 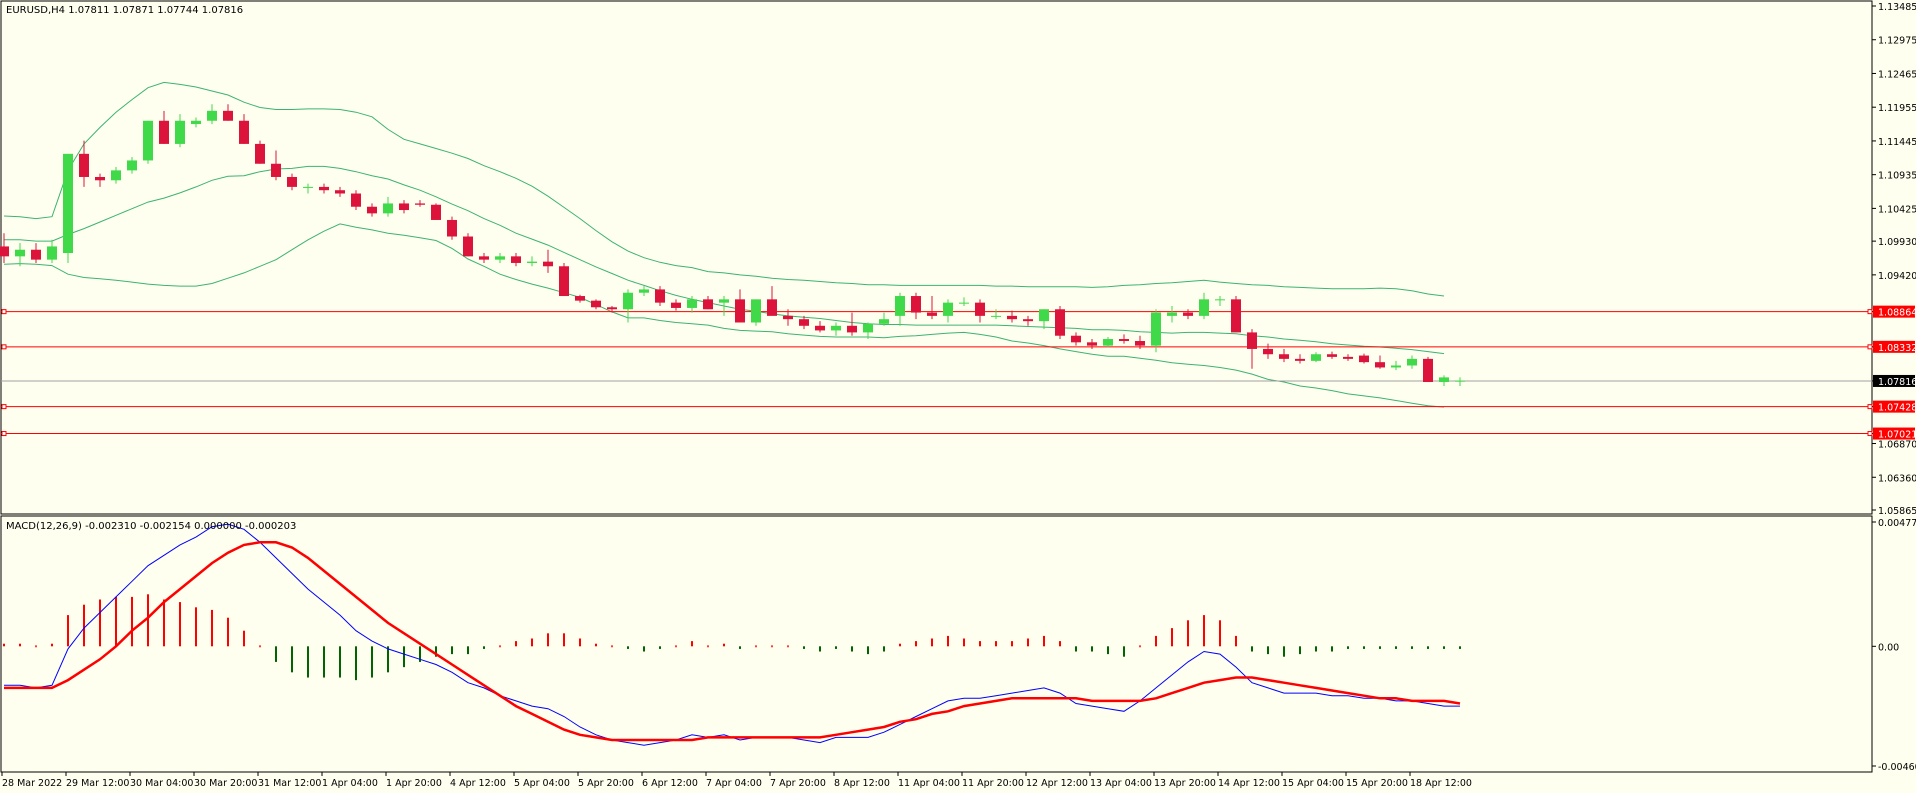 I want to click on price-tick-label: 1.06870, so click(x=1897, y=445).